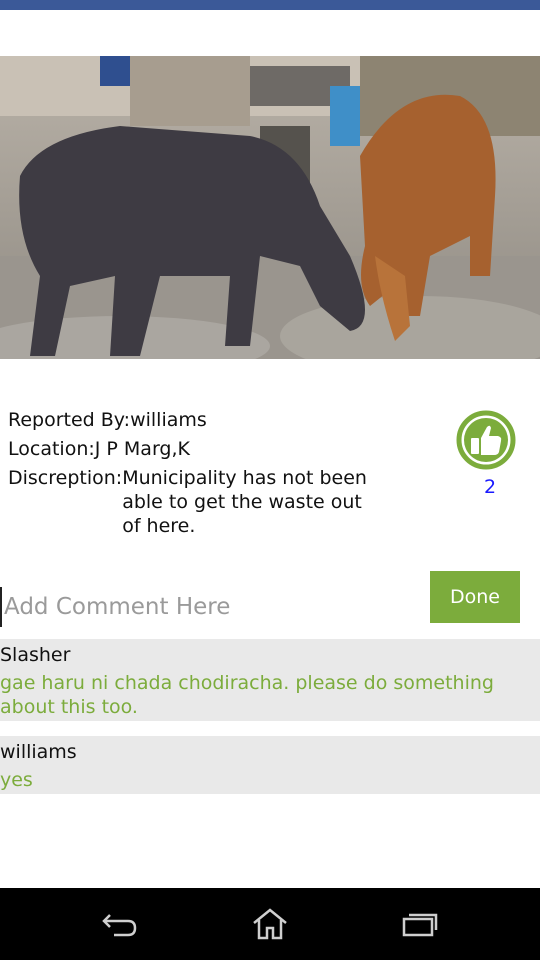 This screenshot has height=960, width=540. I want to click on back-icon, so click(119, 925).